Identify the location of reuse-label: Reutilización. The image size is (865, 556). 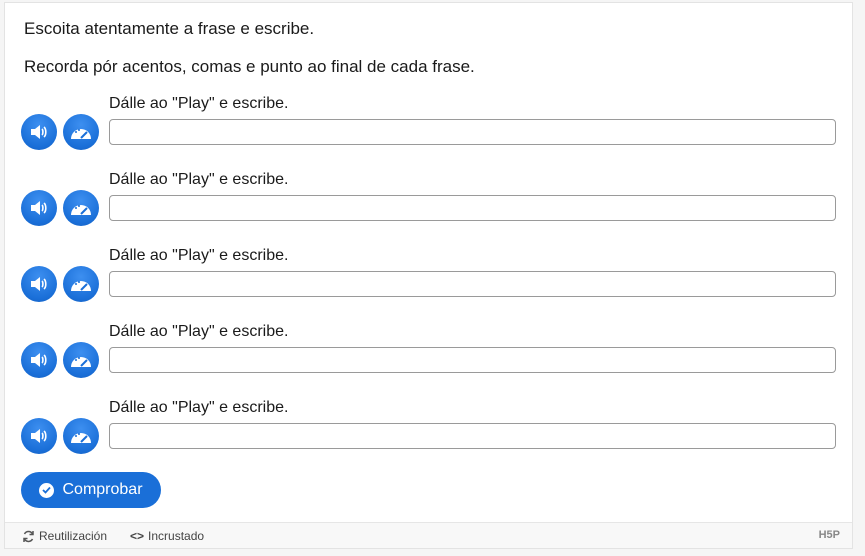
(73, 536).